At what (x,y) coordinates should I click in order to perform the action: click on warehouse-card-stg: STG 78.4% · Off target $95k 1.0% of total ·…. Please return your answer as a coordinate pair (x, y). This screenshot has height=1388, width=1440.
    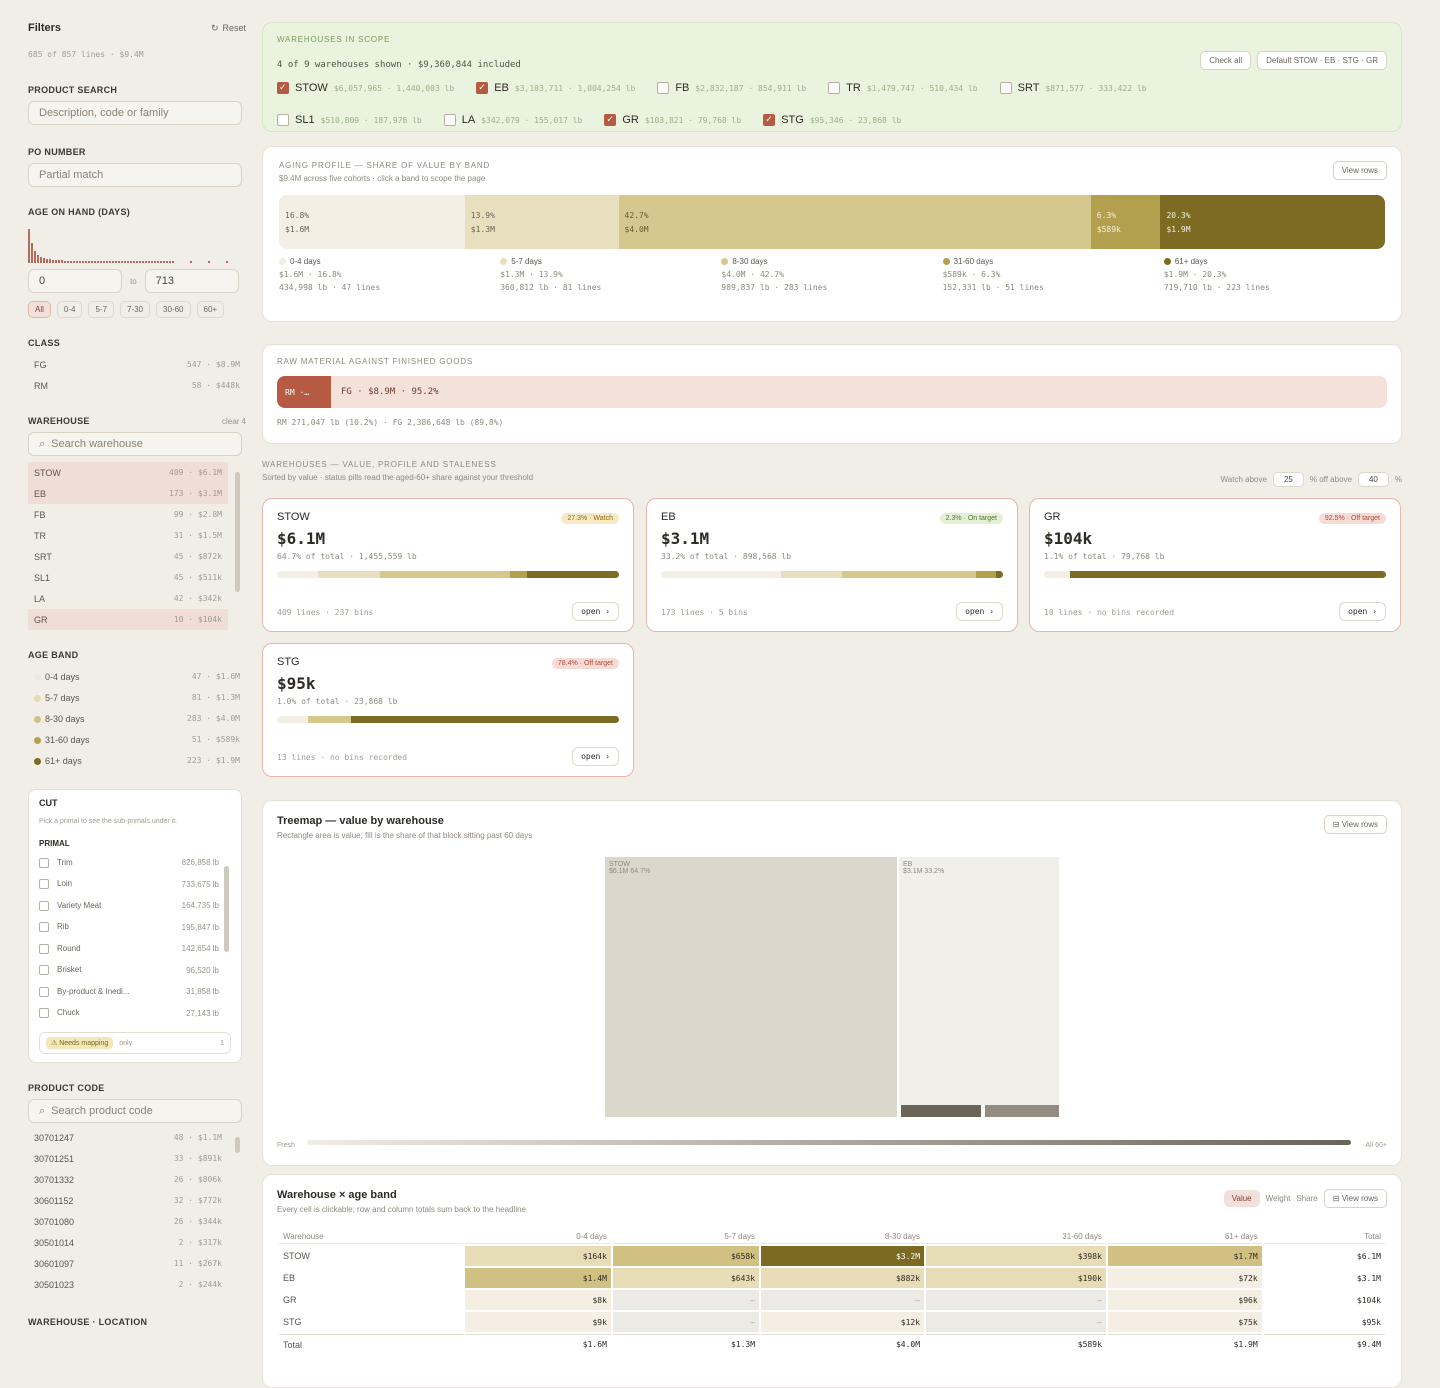
    Looking at the image, I should click on (448, 710).